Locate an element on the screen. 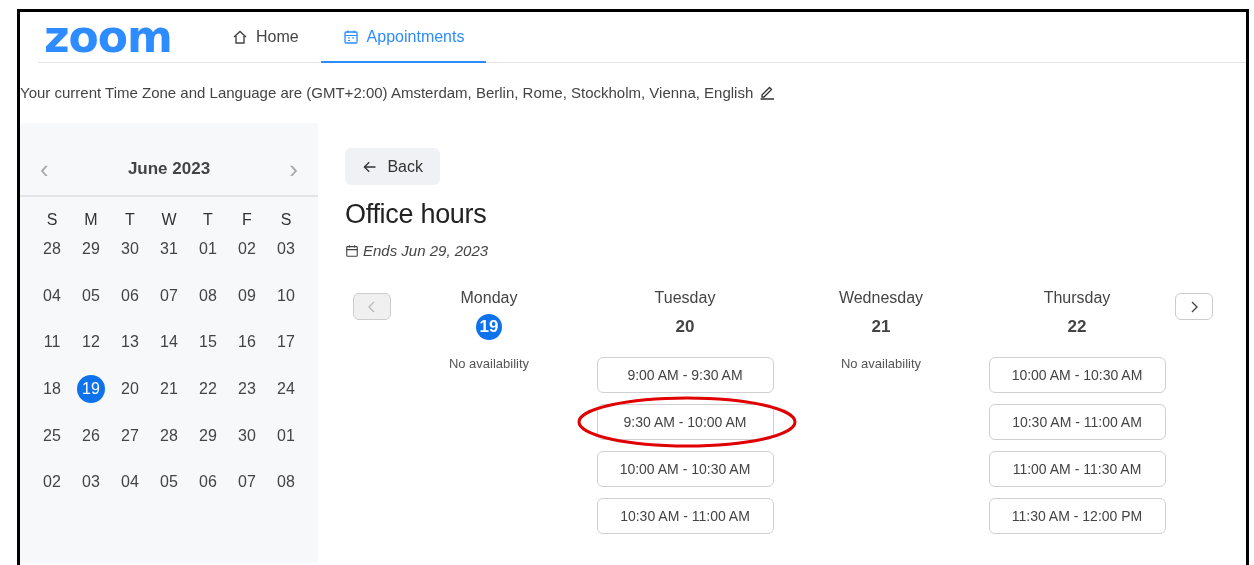 This screenshot has height=565, width=1254. calendar-day: 13 is located at coordinates (130, 342).